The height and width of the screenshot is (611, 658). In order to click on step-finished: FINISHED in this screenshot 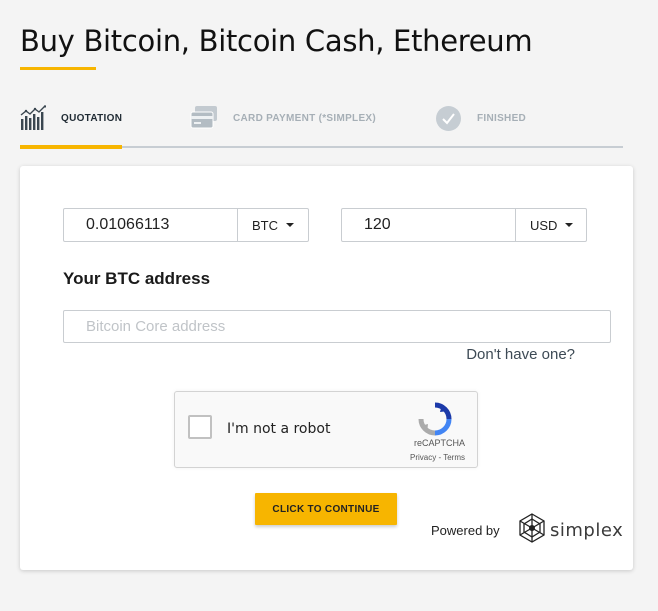, I will do `click(480, 118)`.